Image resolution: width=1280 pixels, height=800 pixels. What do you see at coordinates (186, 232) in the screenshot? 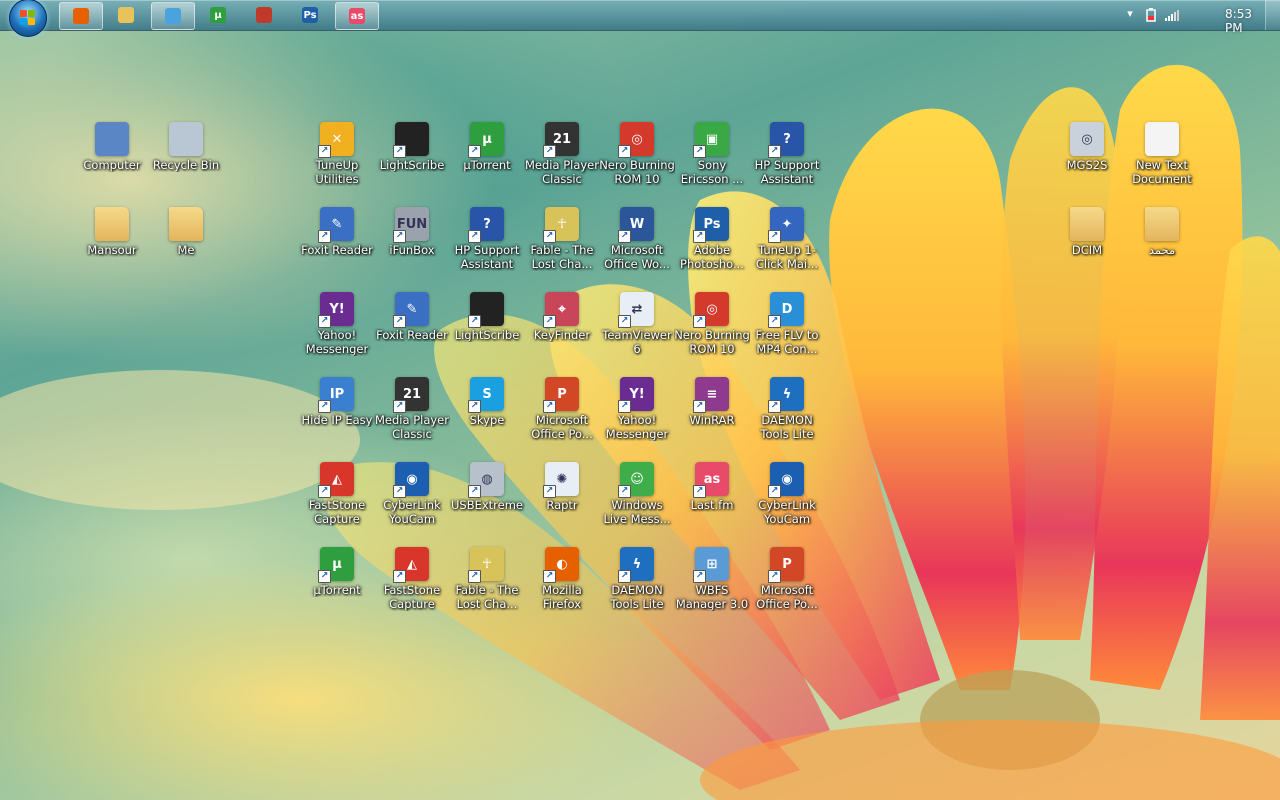
I see `desktop-icon: Me` at bounding box center [186, 232].